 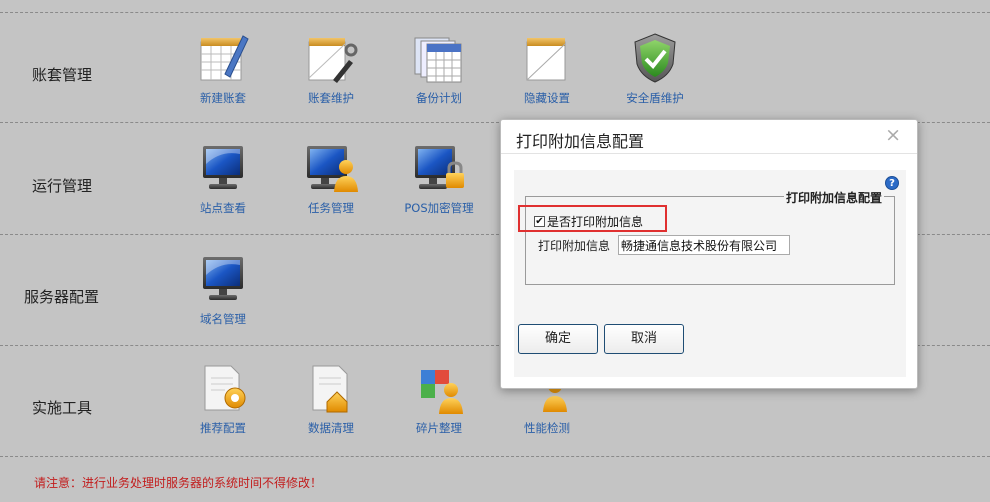 What do you see at coordinates (709, 153) in the screenshot?
I see `dialog-divider` at bounding box center [709, 153].